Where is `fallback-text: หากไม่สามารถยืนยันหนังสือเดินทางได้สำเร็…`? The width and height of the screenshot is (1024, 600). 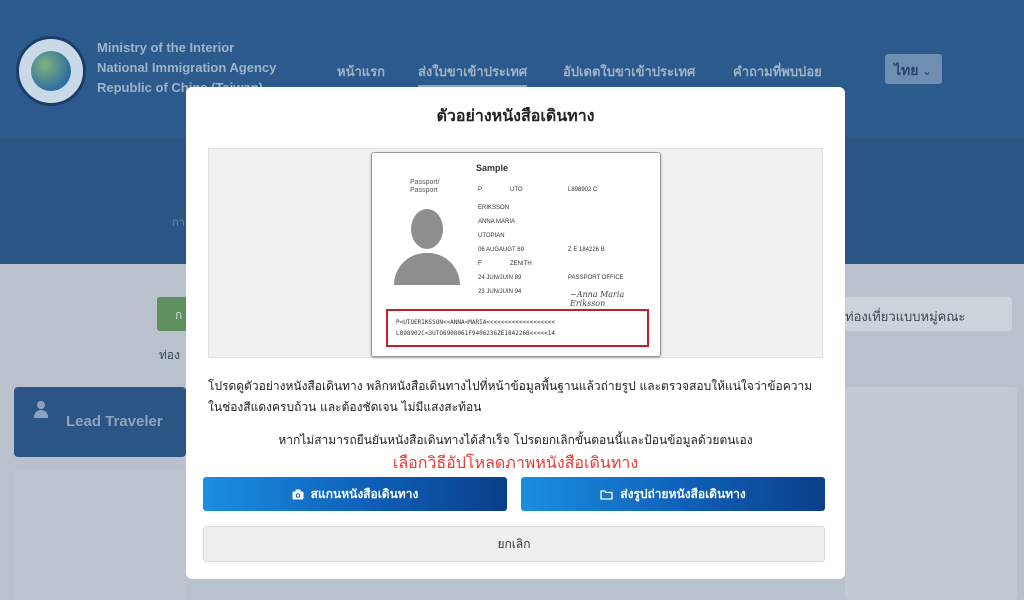 fallback-text: หากไม่สามารถยืนยันหนังสือเดินทางได้สำเร็… is located at coordinates (515, 440).